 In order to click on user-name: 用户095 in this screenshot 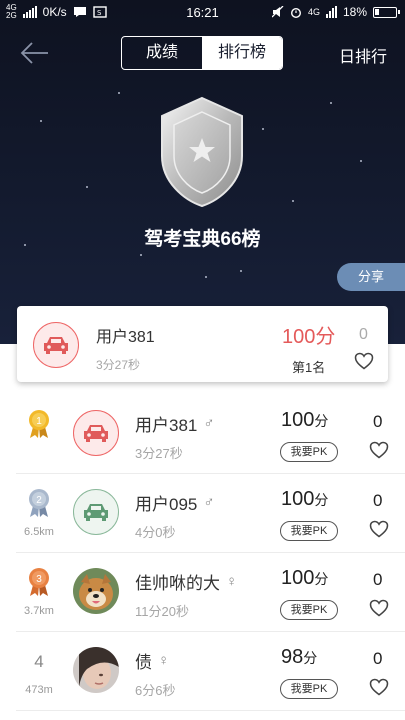, I will do `click(166, 504)`.